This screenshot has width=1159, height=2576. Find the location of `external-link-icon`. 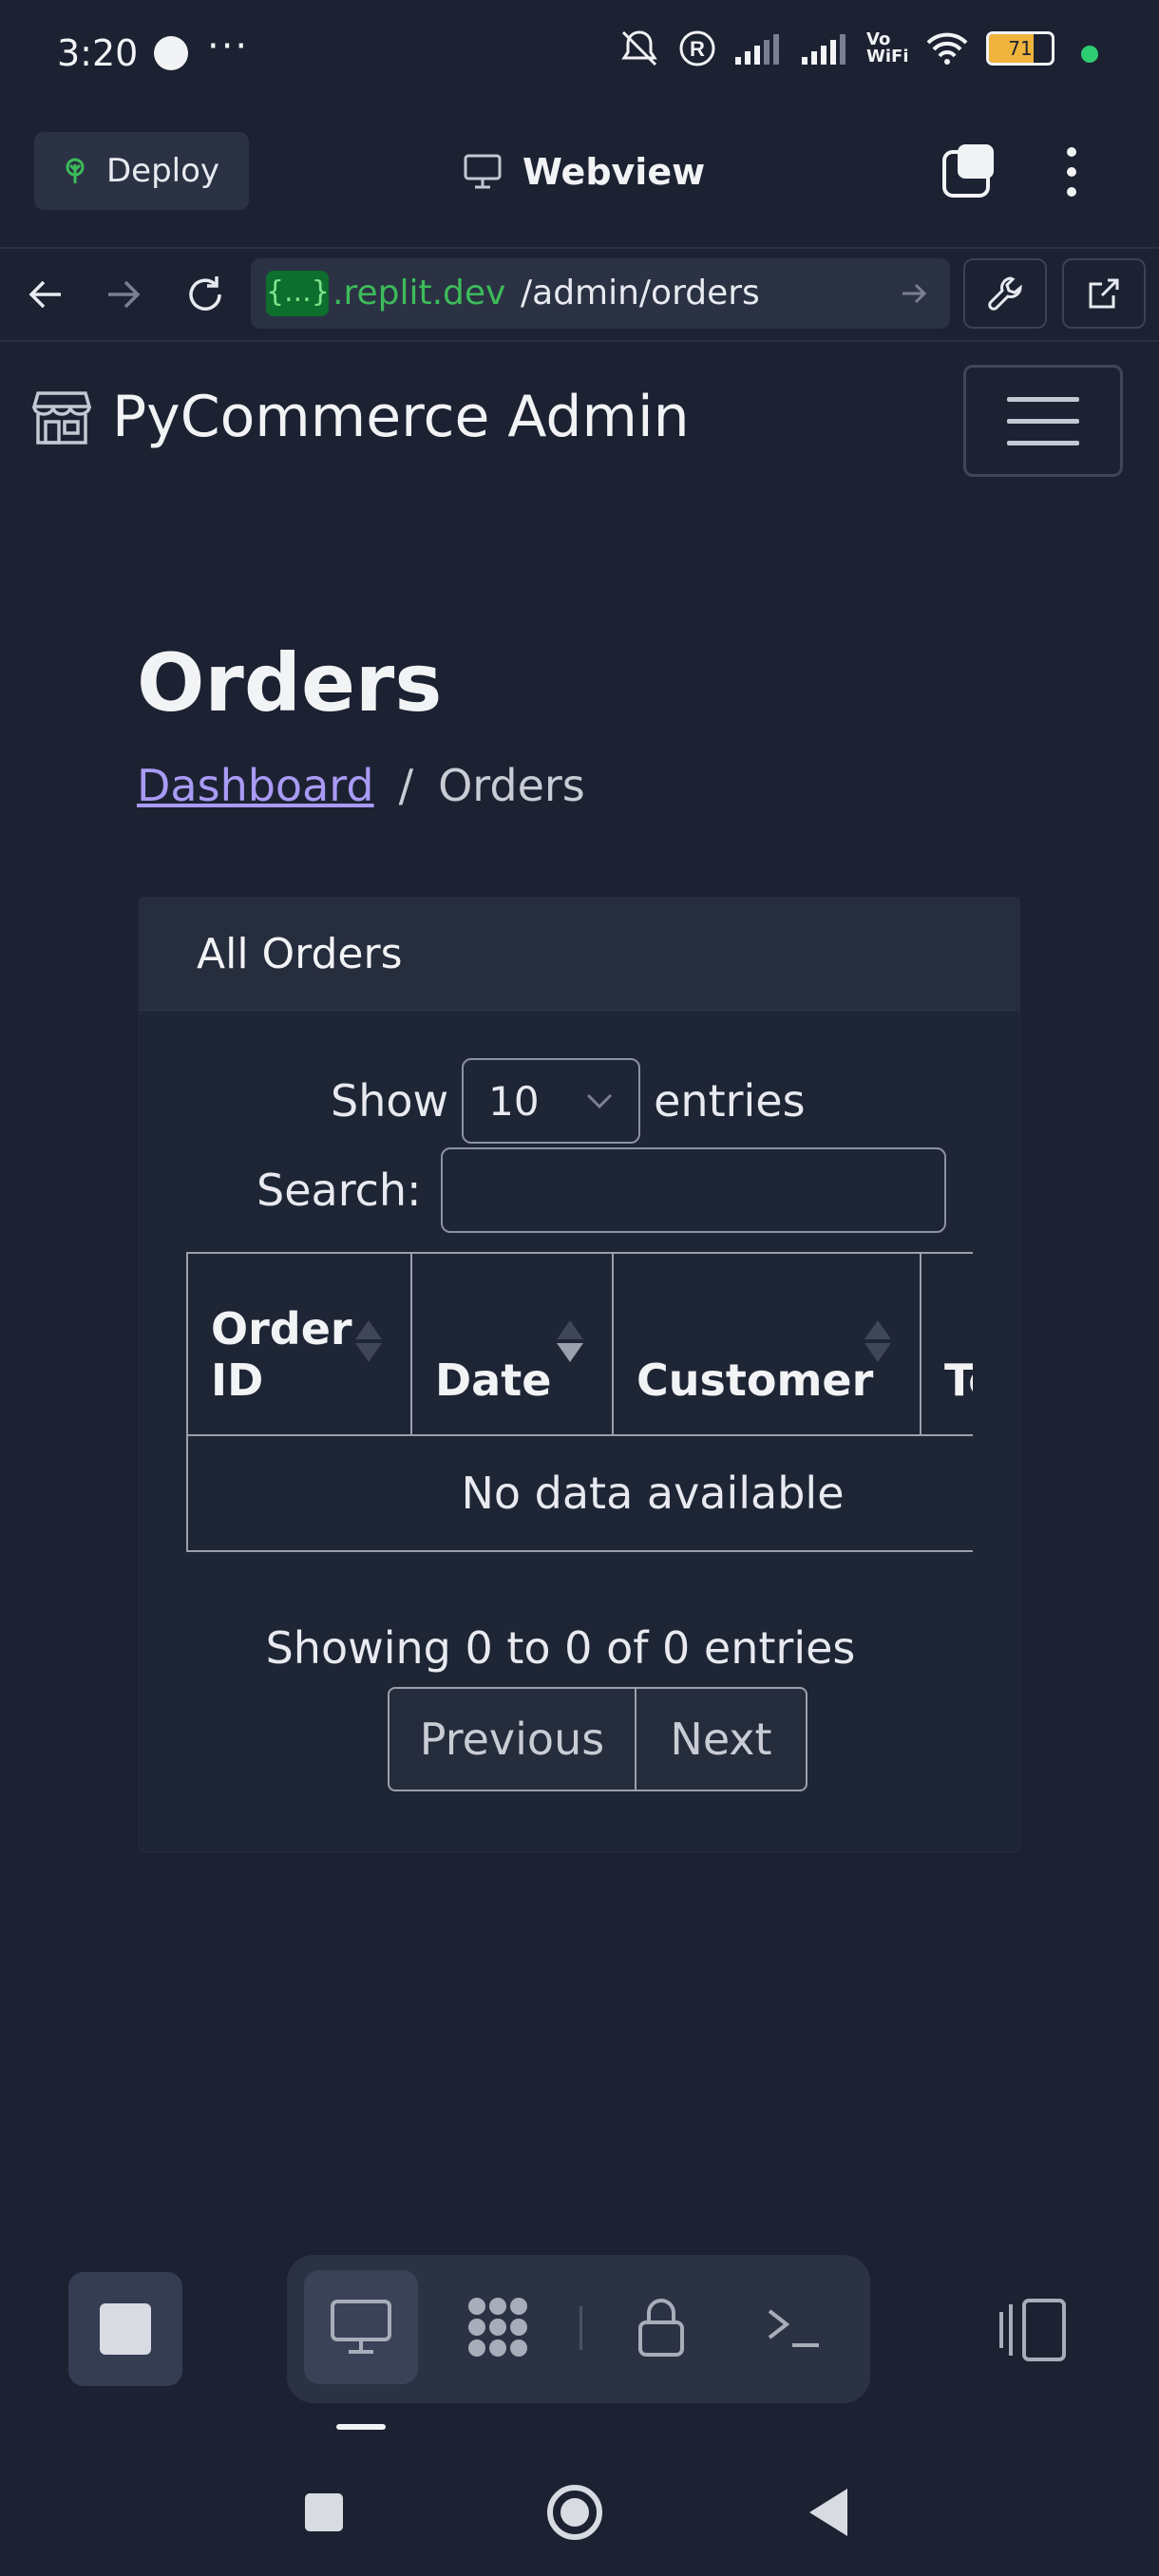

external-link-icon is located at coordinates (1104, 293).